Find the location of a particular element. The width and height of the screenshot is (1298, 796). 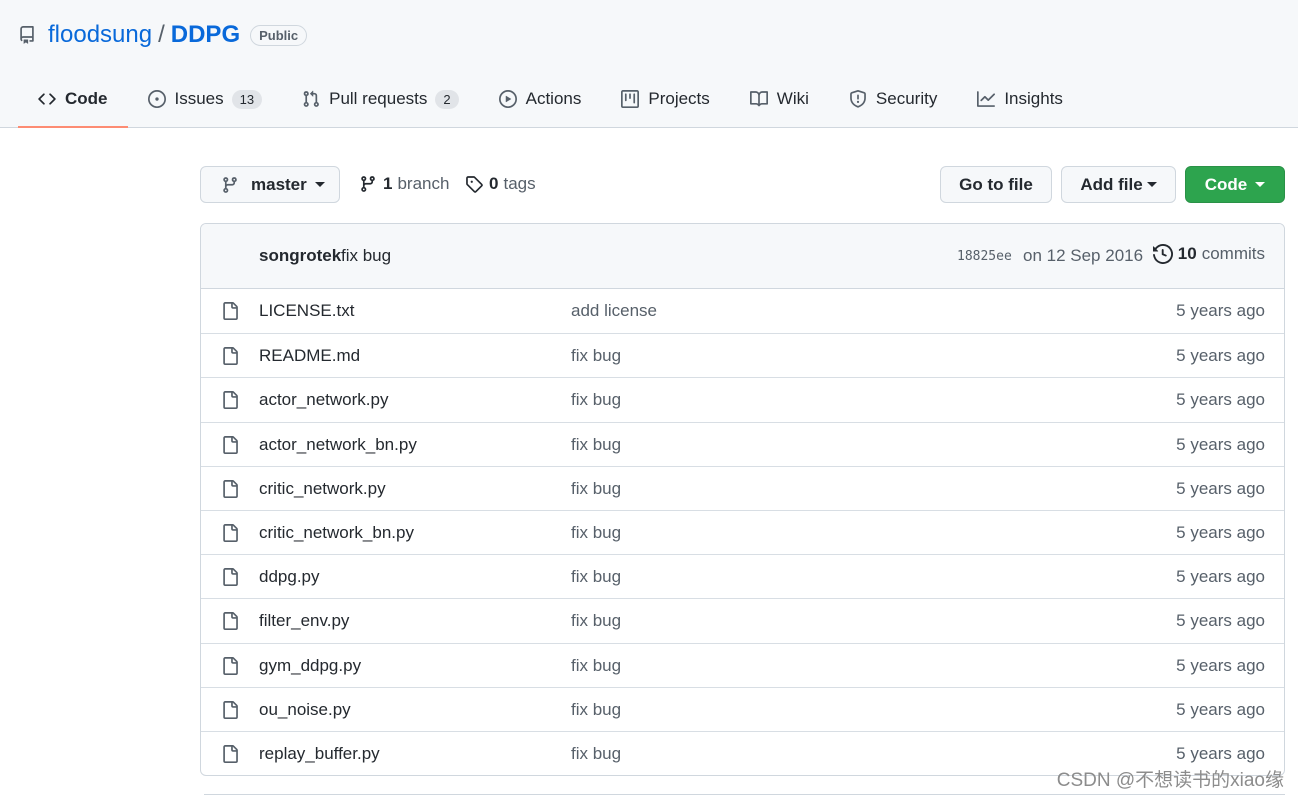

file-row: actor_network_bn.py fix bug 5 years ago is located at coordinates (742, 443).